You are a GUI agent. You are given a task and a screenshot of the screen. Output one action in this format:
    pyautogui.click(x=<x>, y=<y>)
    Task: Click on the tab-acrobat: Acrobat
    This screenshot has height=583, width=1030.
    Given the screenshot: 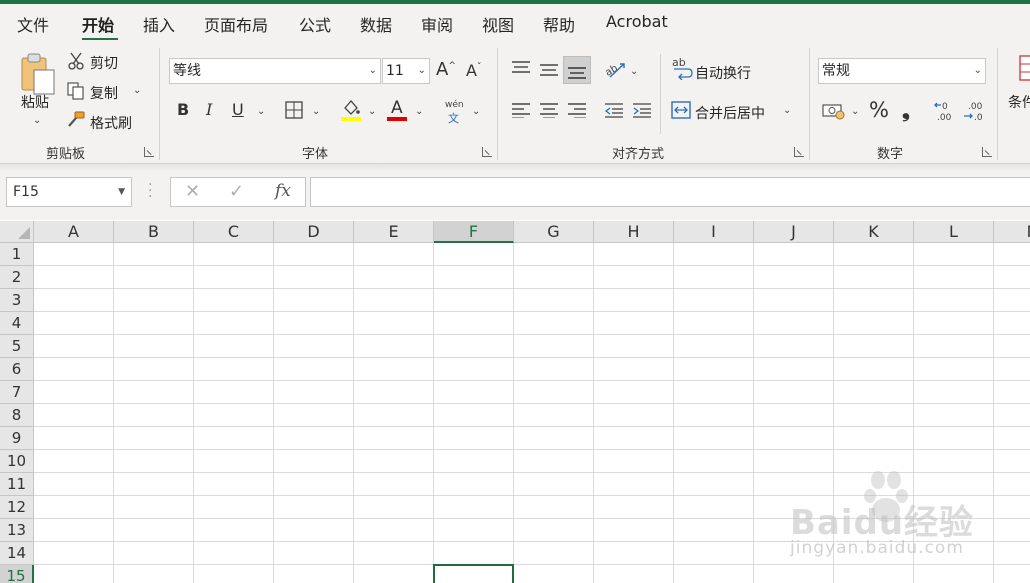 What is the action you would take?
    pyautogui.click(x=637, y=21)
    